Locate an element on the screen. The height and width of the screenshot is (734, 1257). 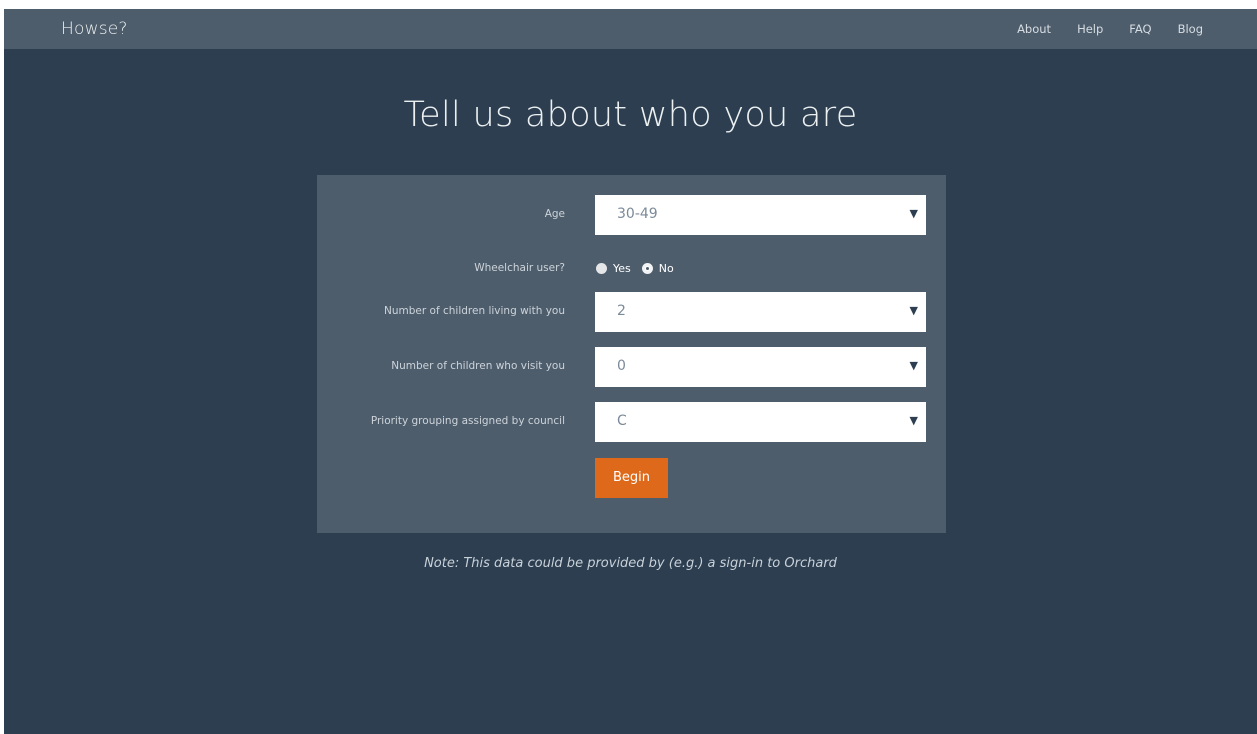
age-select: 30-49 ▼ is located at coordinates (760, 215).